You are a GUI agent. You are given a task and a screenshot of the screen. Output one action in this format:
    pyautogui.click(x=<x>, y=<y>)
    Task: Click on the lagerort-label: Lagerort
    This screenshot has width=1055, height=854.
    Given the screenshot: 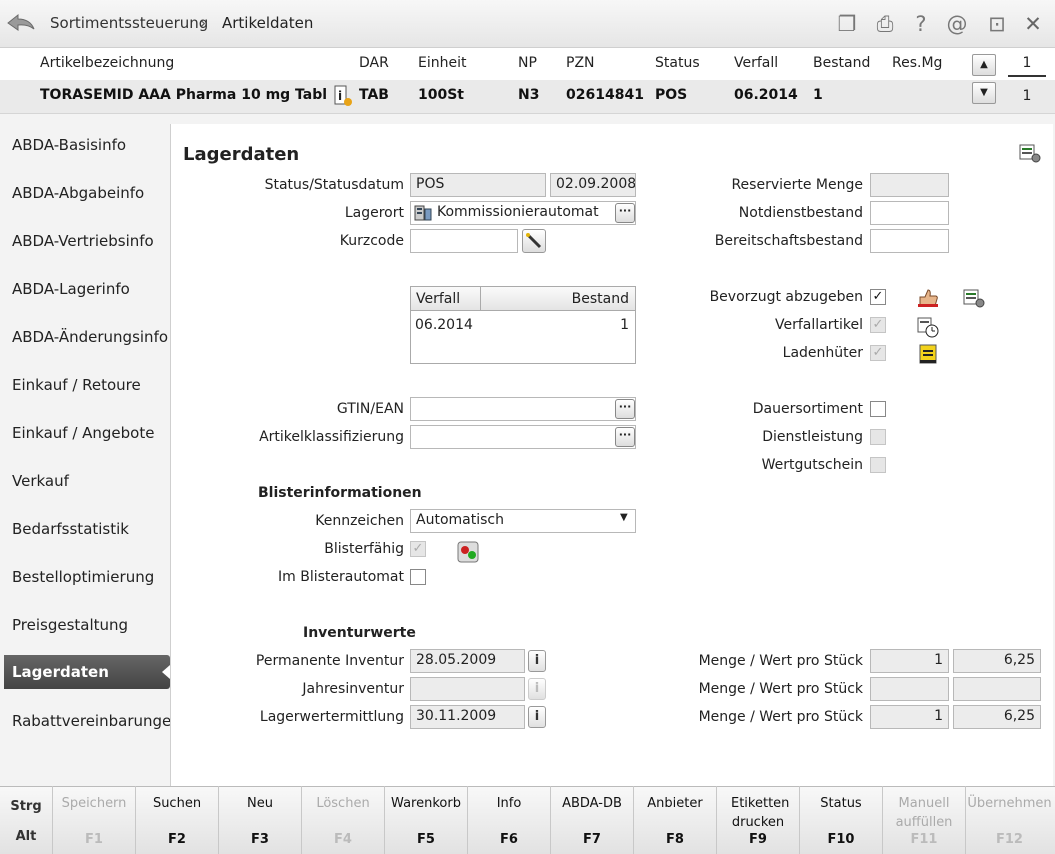 What is the action you would take?
    pyautogui.click(x=374, y=213)
    